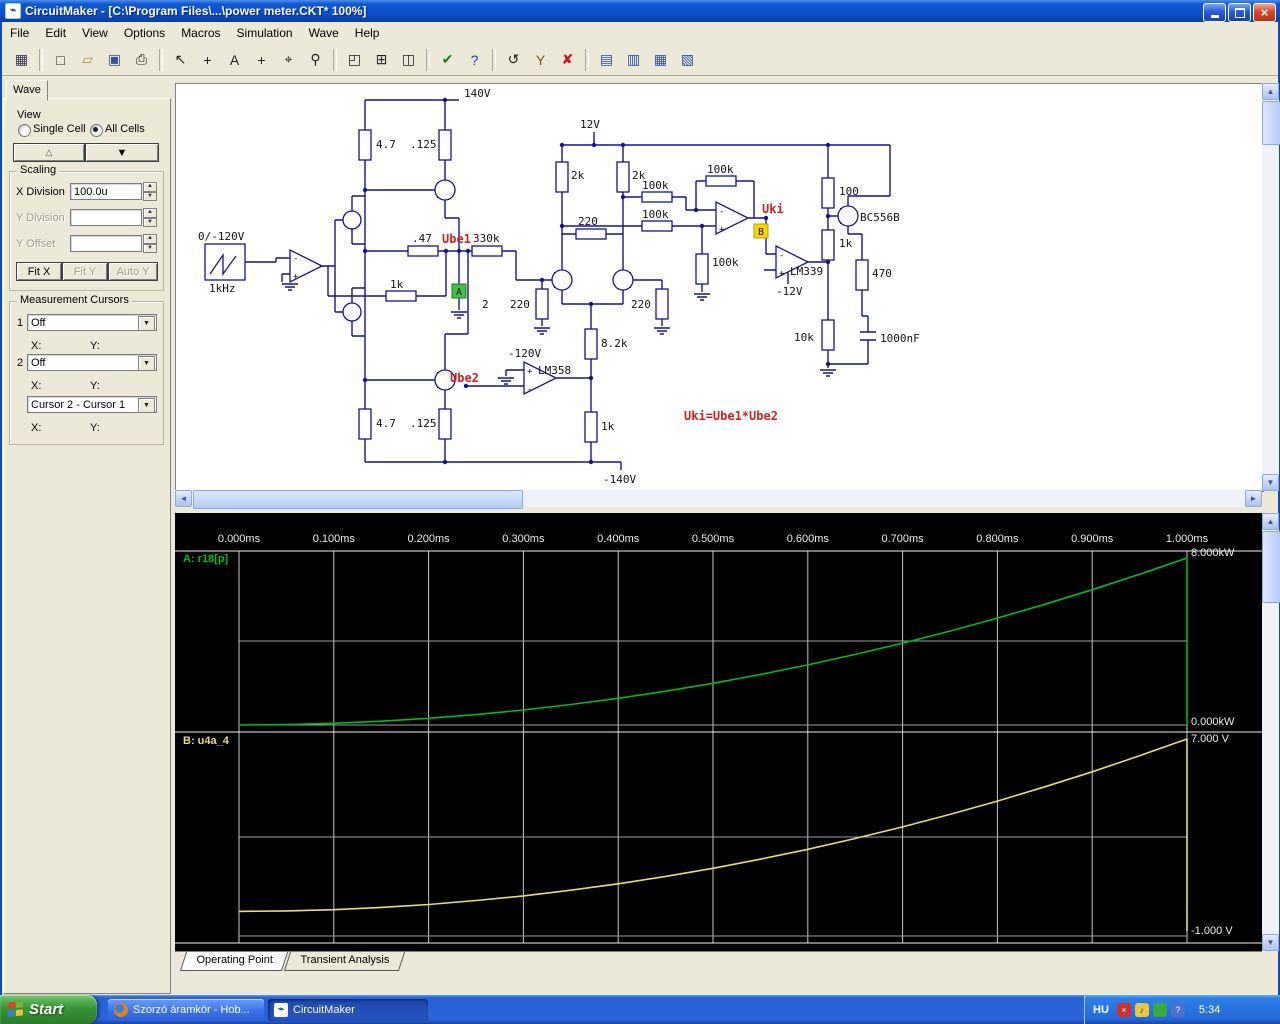 The image size is (1280, 1024). Describe the element at coordinates (848, 216) in the screenshot. I see `transistor-bc556b` at that location.